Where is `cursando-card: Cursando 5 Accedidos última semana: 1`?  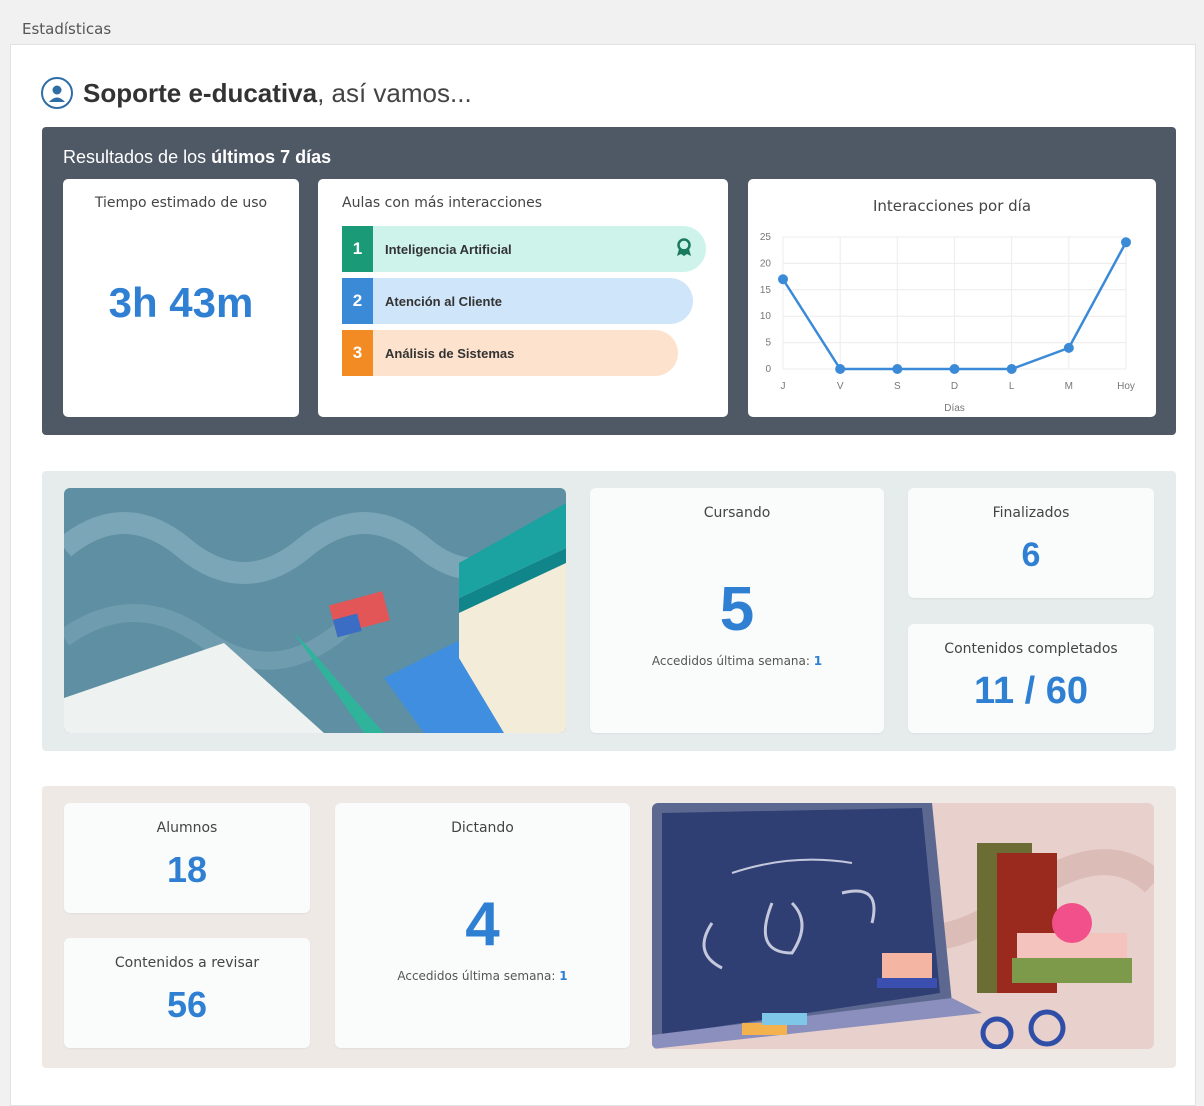
cursando-card: Cursando 5 Accedidos última semana: 1 is located at coordinates (737, 610).